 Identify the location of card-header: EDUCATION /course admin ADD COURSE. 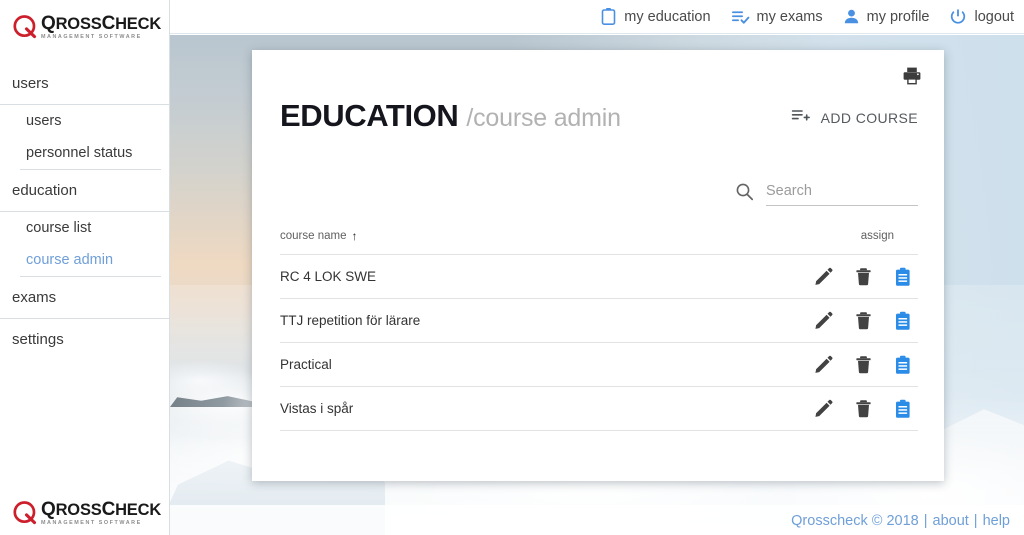
(598, 116).